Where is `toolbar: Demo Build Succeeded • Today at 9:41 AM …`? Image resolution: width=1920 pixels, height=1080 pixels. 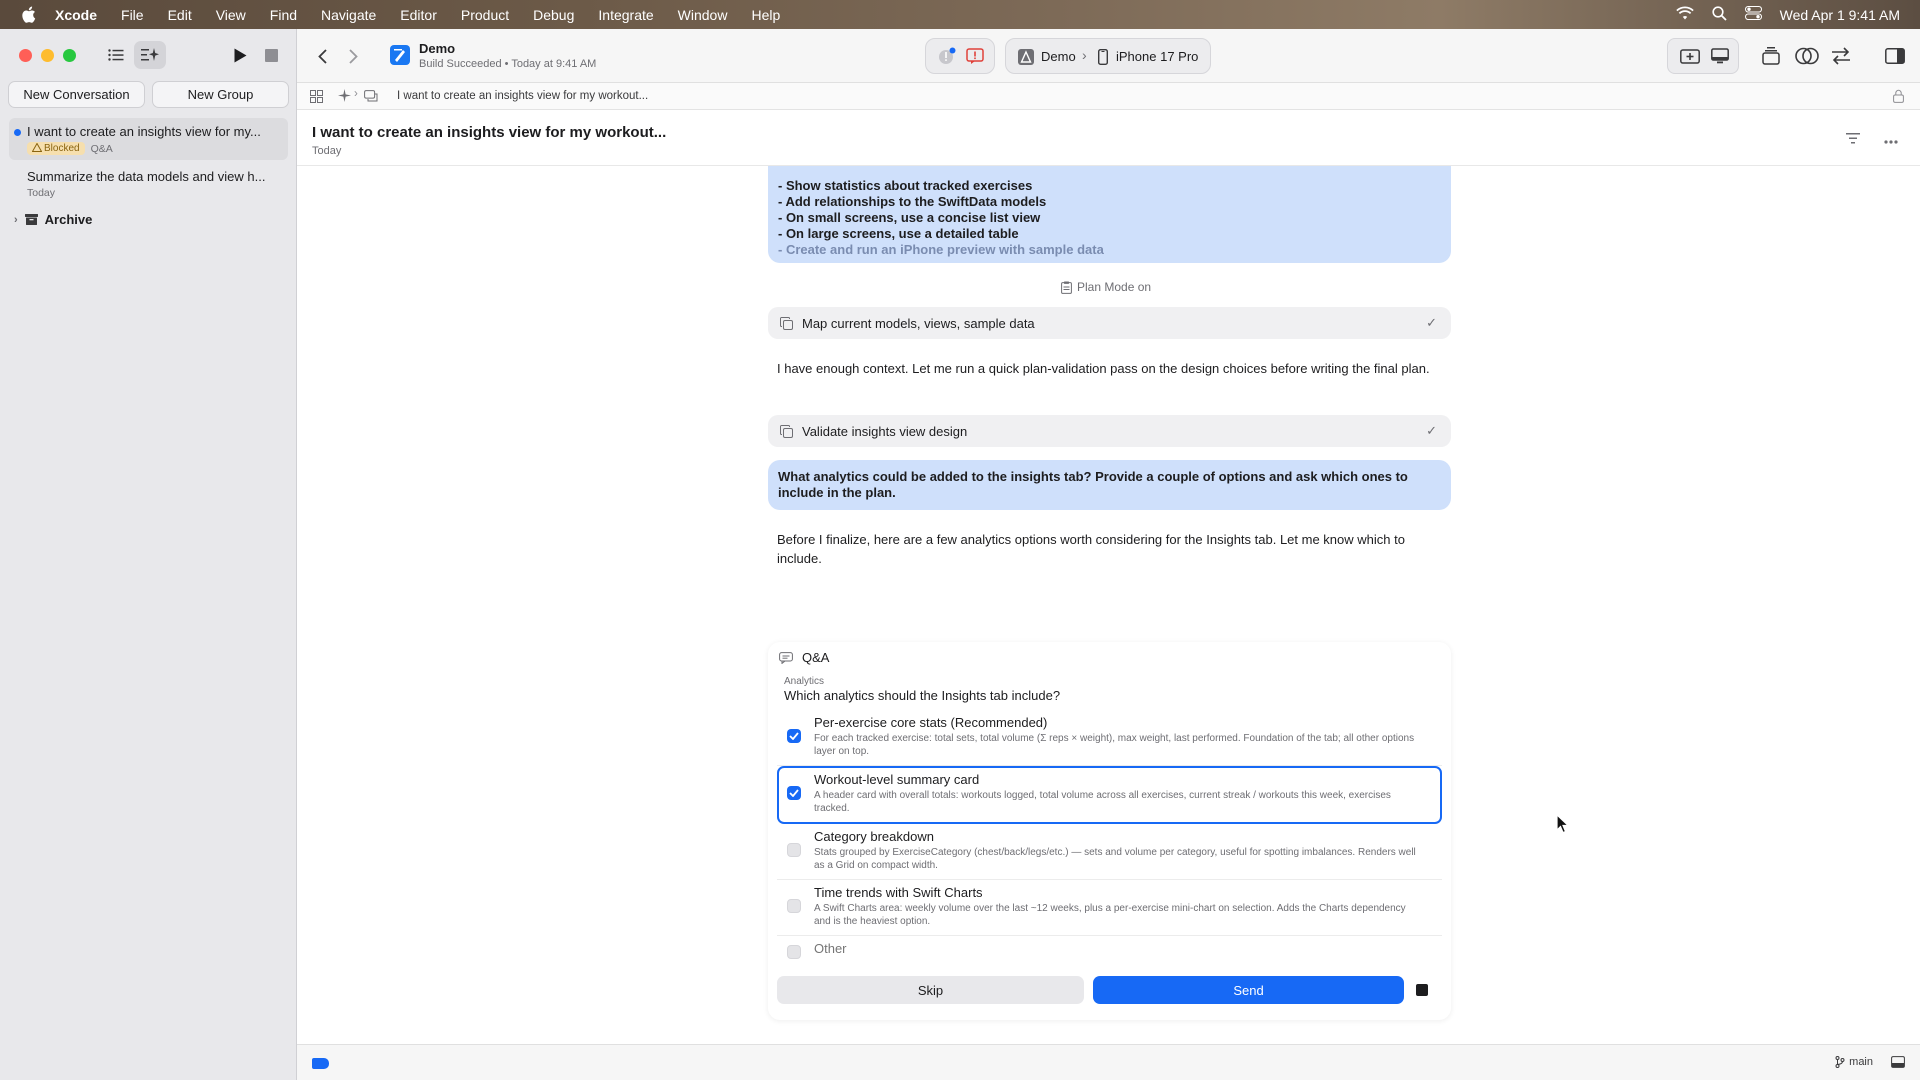 toolbar: Demo Build Succeeded • Today at 9:41 AM … is located at coordinates (1108, 56).